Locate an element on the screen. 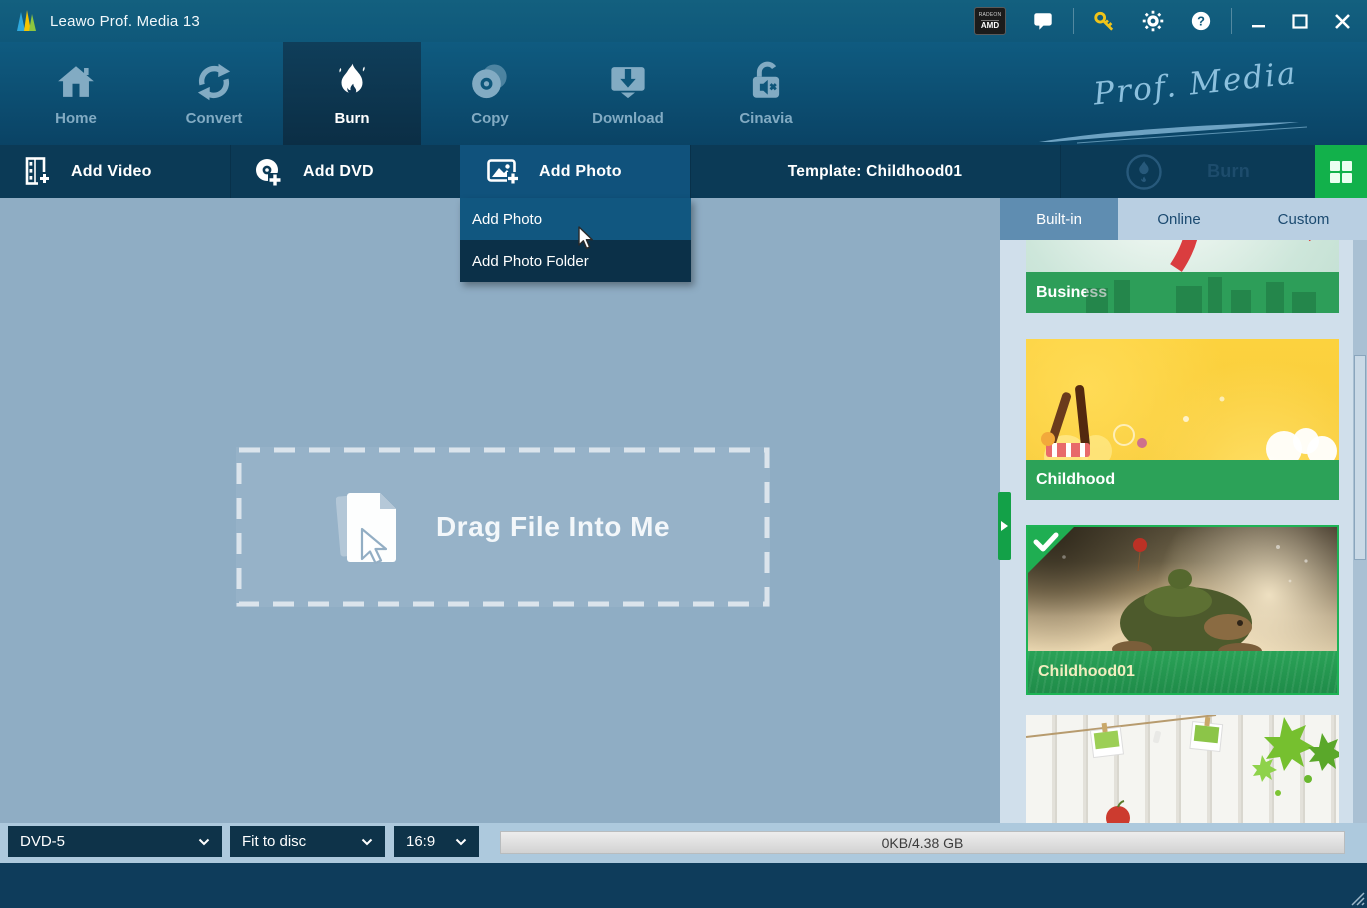 This screenshot has height=908, width=1367. bottom-bar: DVD-5 Fit to disc 16:9 0KB/4.38 GB is located at coordinates (683, 843).